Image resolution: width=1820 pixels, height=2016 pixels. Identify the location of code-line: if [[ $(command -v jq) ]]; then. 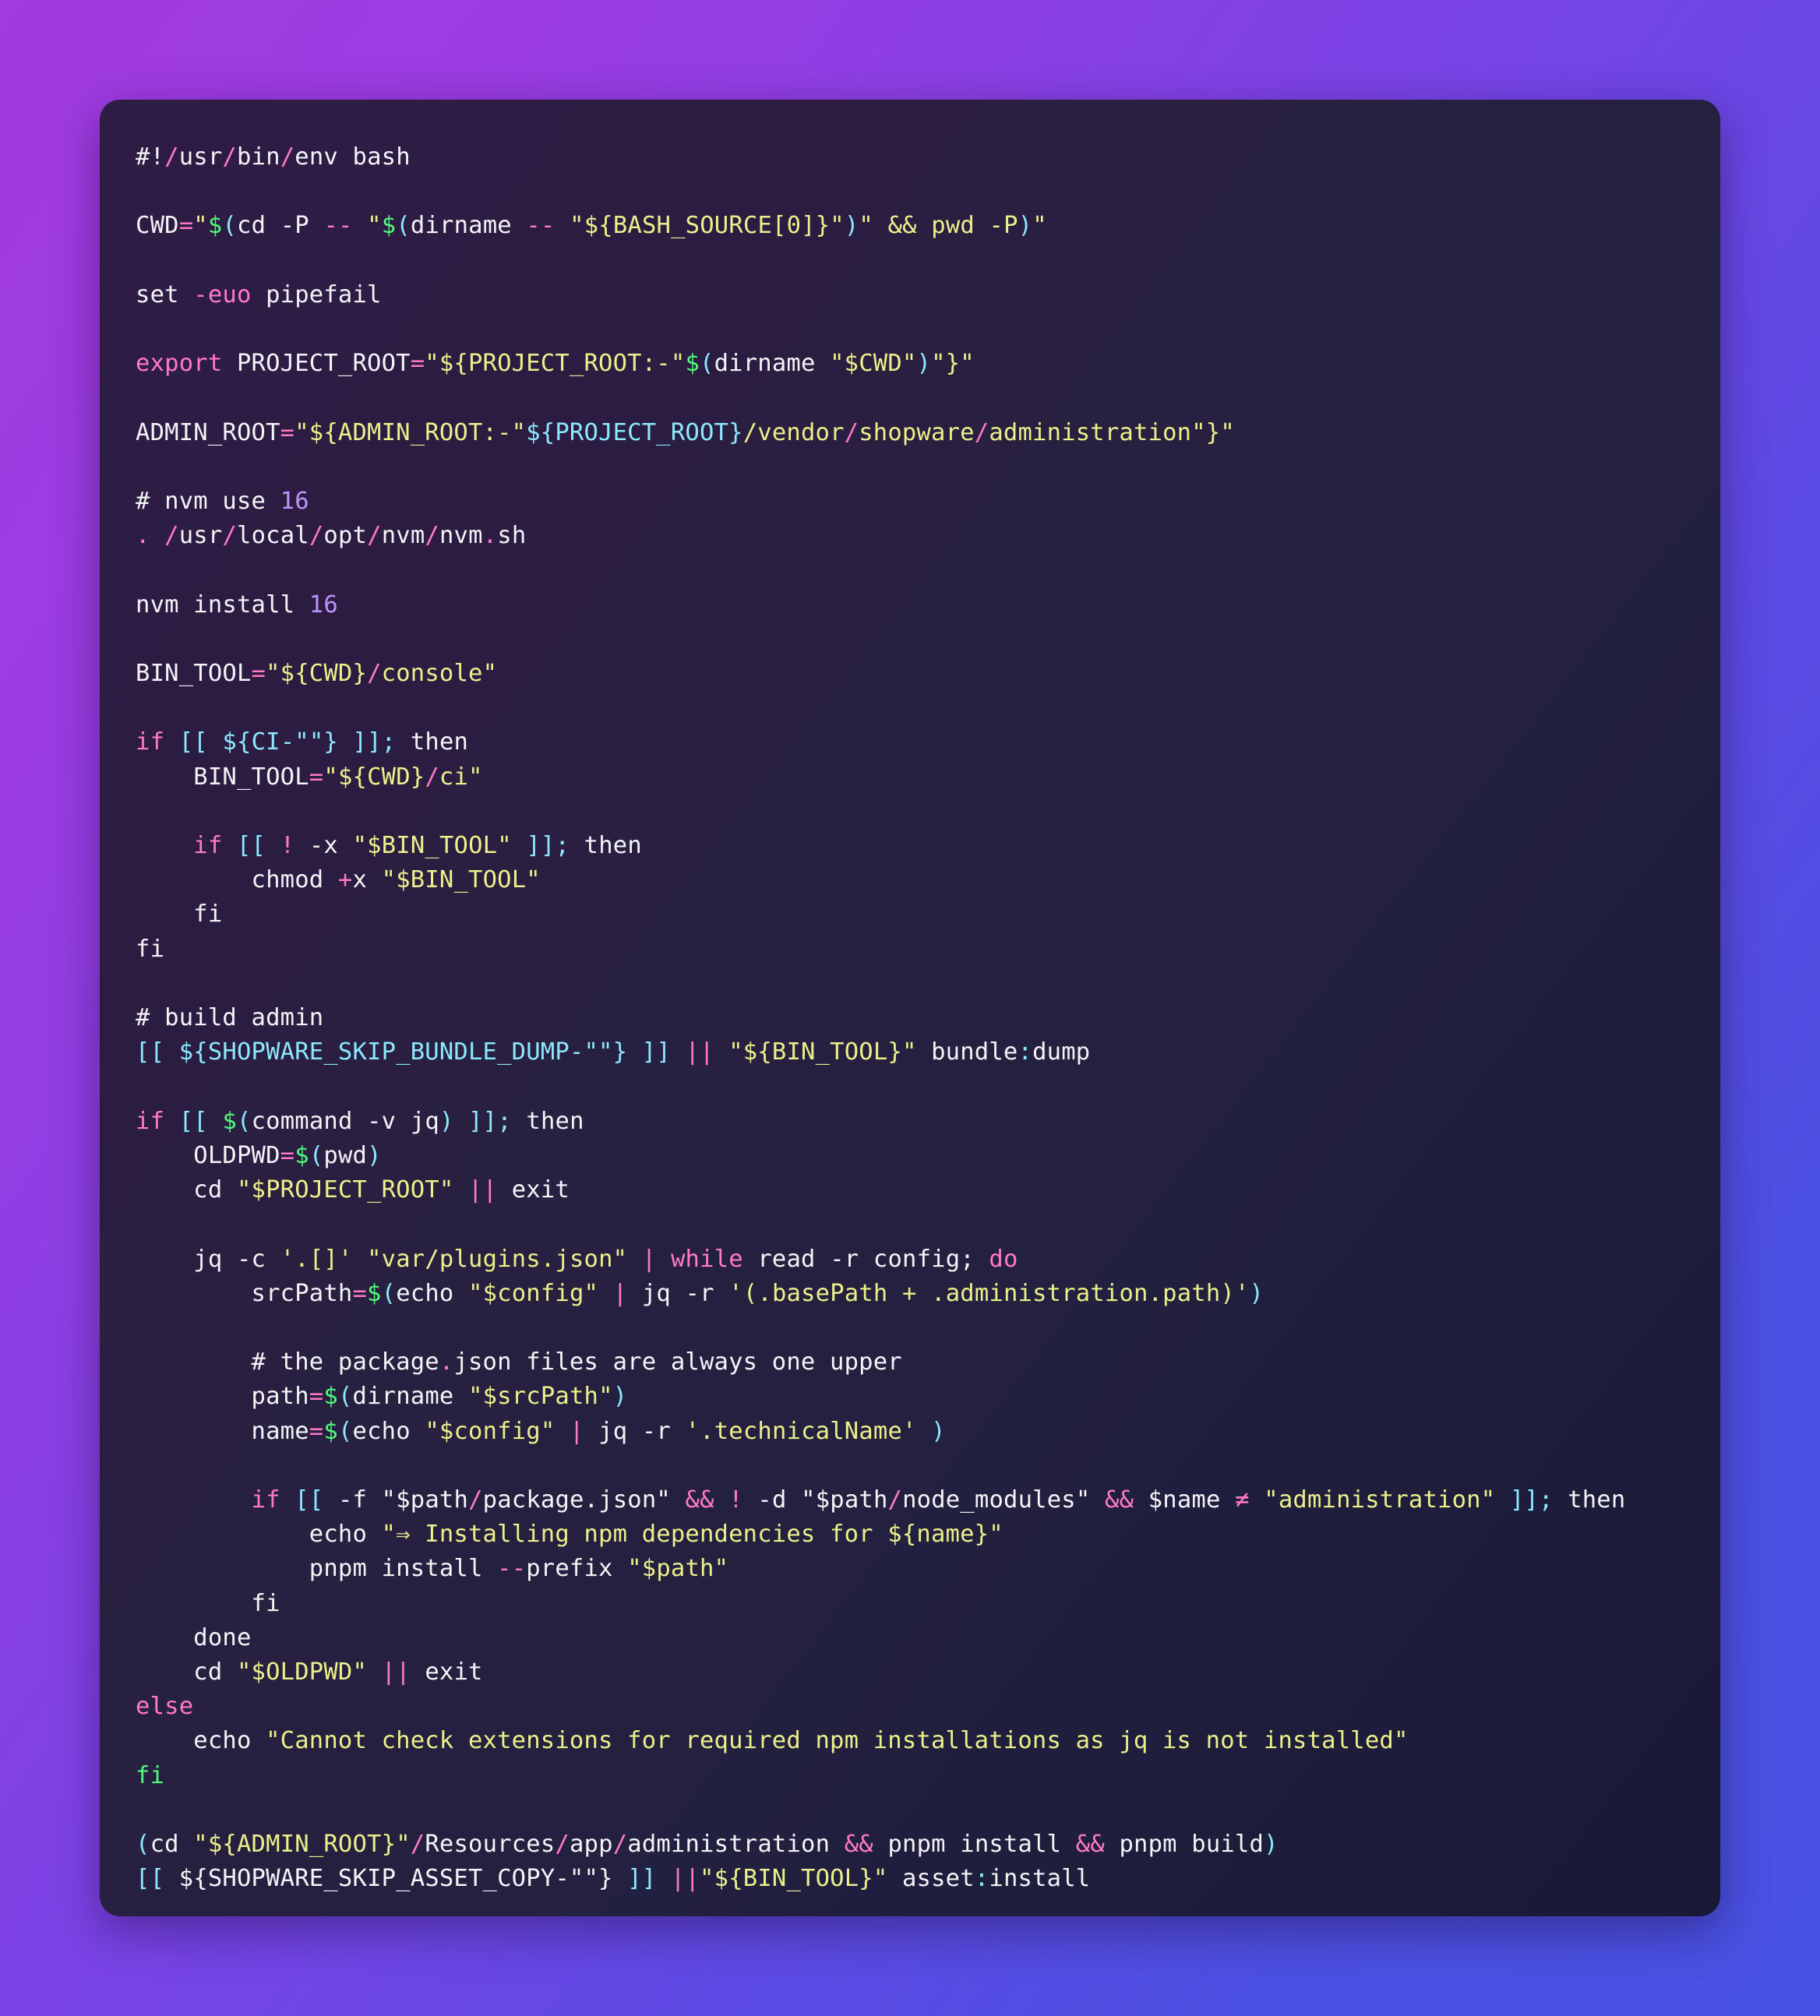
(360, 1122).